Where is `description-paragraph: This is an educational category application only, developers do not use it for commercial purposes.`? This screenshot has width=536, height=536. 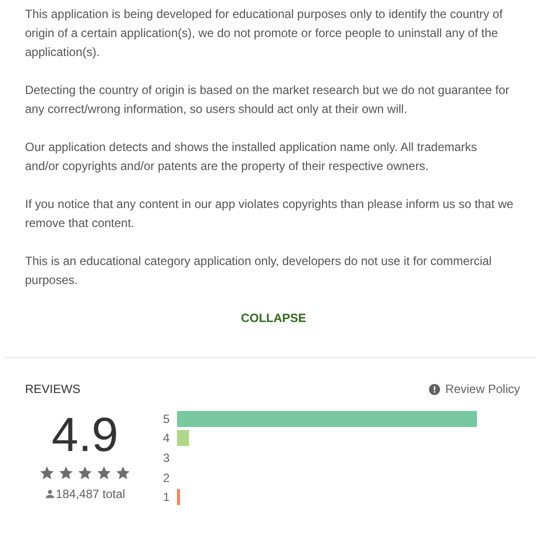 description-paragraph: This is an educational category application only, developers do not use it for commercial purposes. is located at coordinates (259, 271).